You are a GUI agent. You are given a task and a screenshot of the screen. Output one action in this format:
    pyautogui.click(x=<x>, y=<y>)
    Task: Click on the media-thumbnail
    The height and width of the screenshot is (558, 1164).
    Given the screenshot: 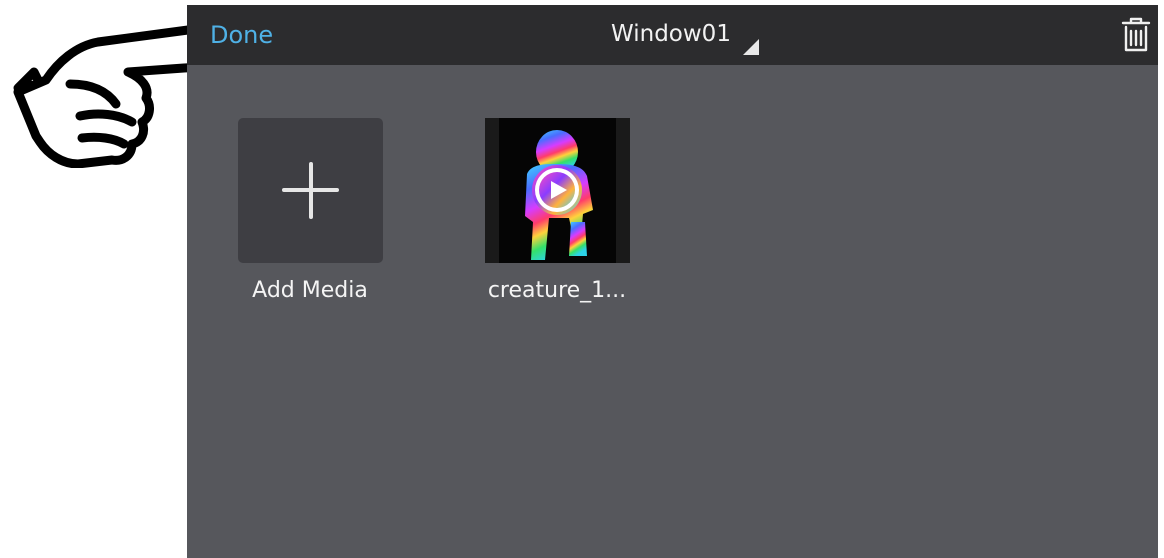 What is the action you would take?
    pyautogui.click(x=557, y=190)
    